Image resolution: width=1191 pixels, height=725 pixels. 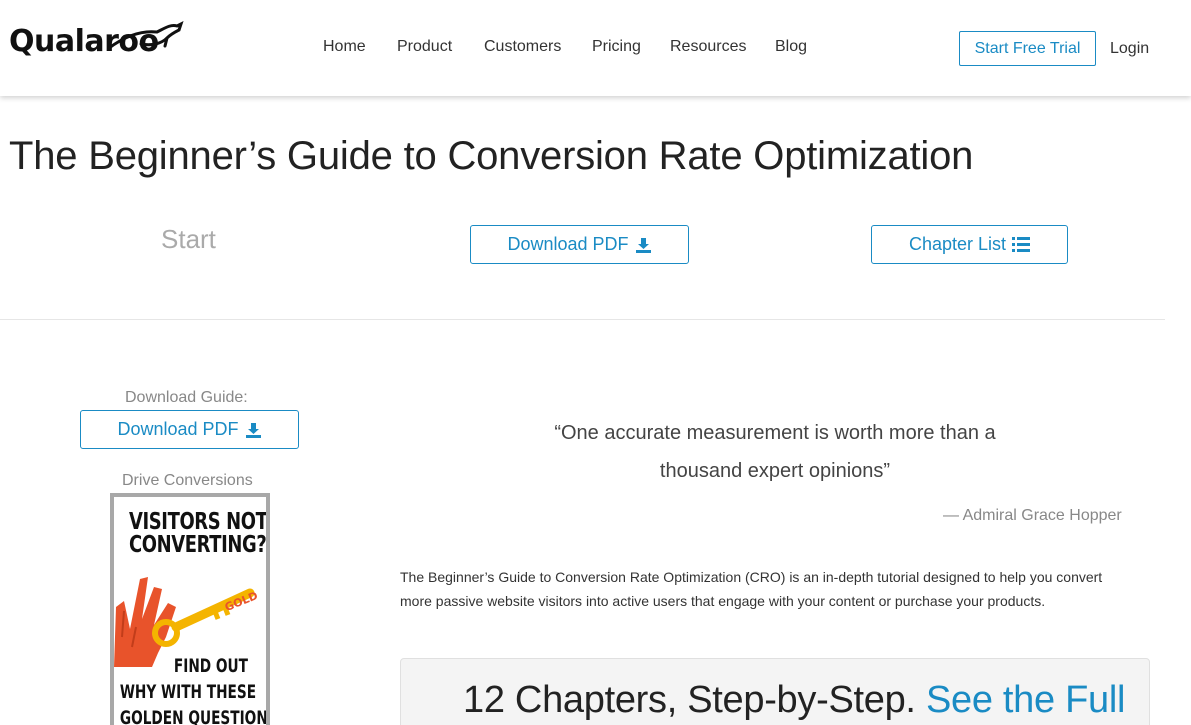 What do you see at coordinates (1025, 700) in the screenshot?
I see `see-full-chapters-link: See the Full` at bounding box center [1025, 700].